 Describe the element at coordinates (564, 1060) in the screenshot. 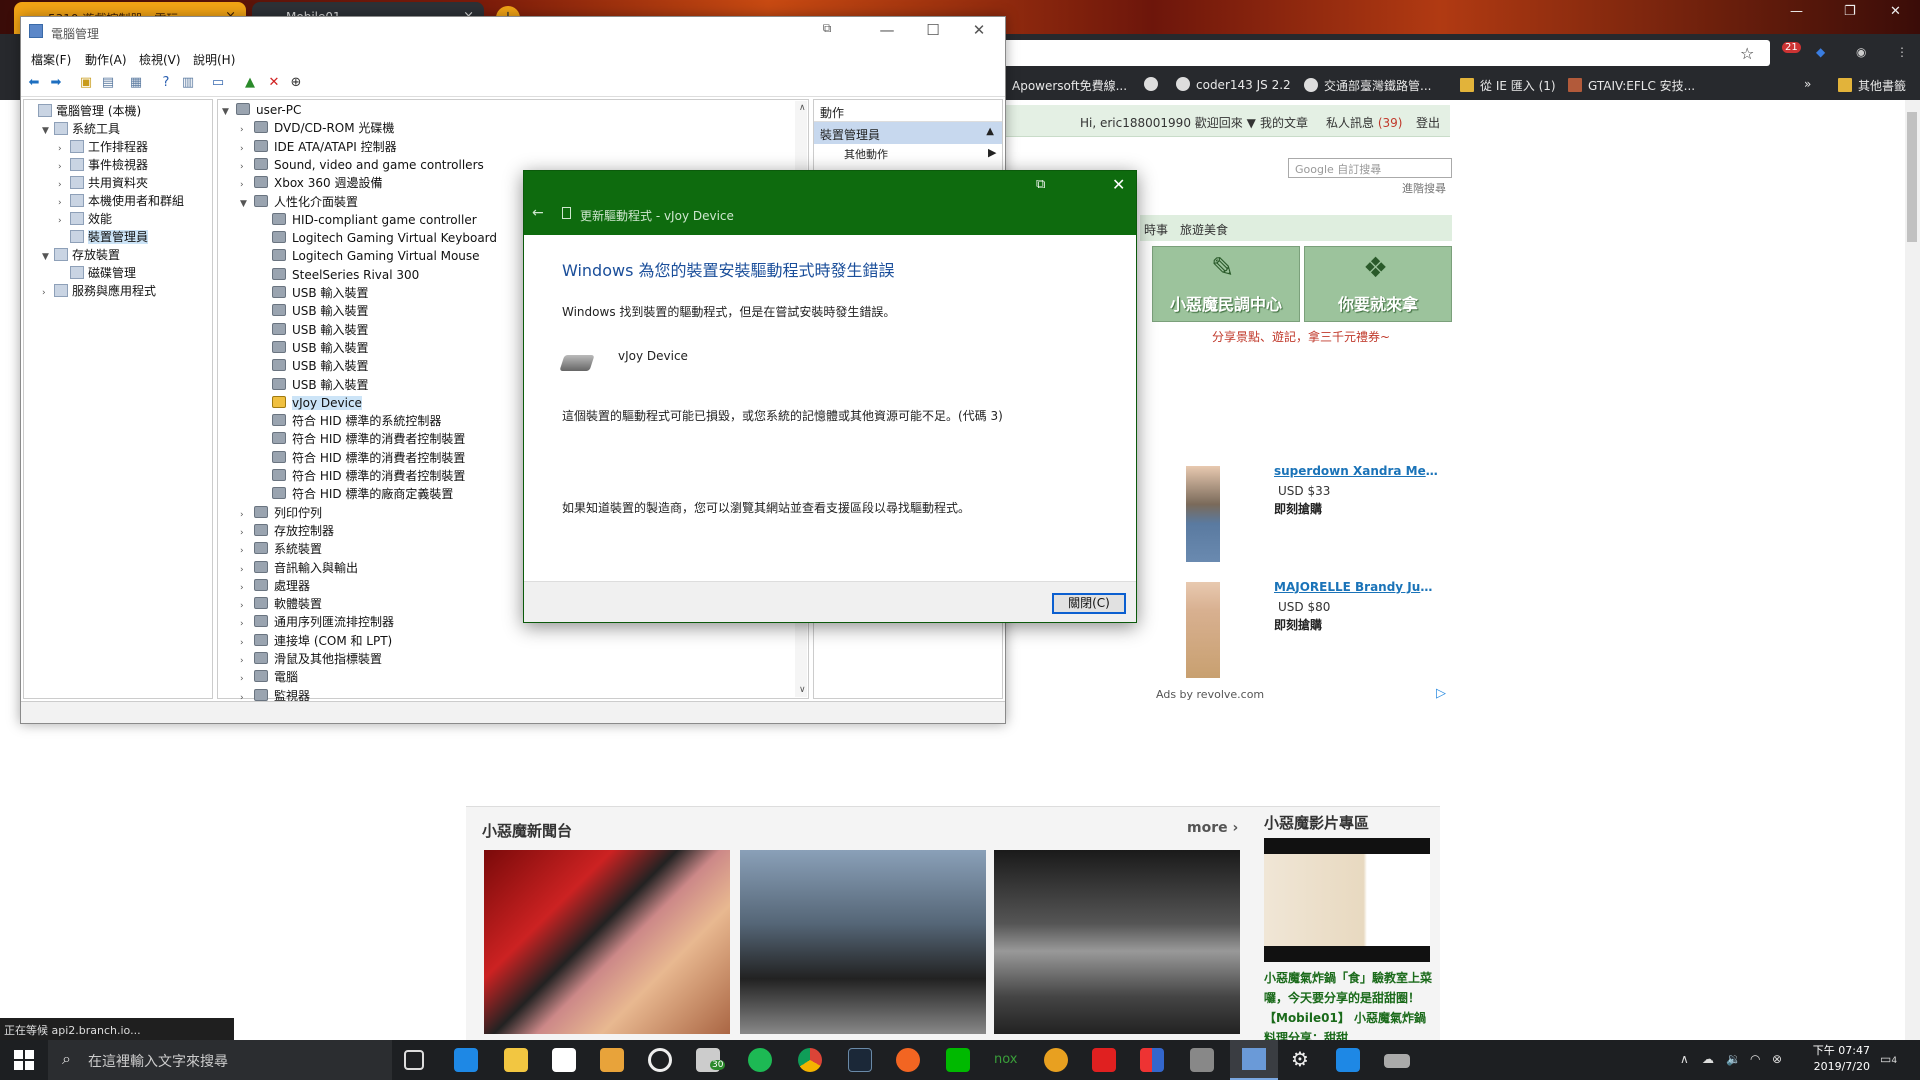

I see `store-icon` at that location.